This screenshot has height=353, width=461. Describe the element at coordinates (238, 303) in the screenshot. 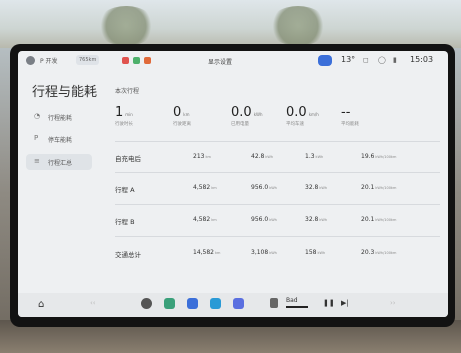

I see `apps-grid-icon` at that location.